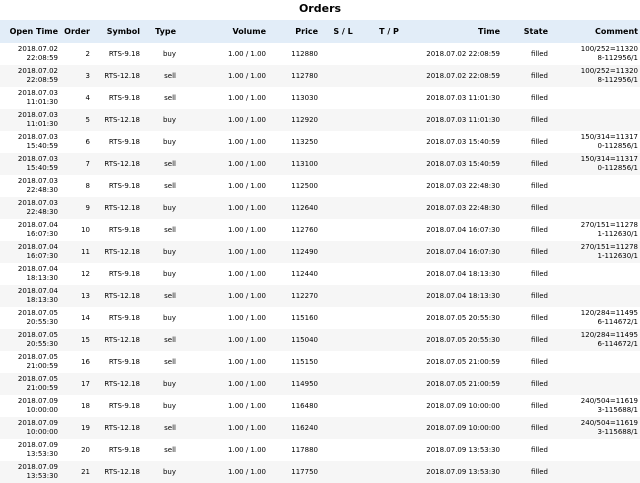 The image size is (640, 483). Describe the element at coordinates (294, 252) in the screenshot. I see `price-cell: 112490` at that location.